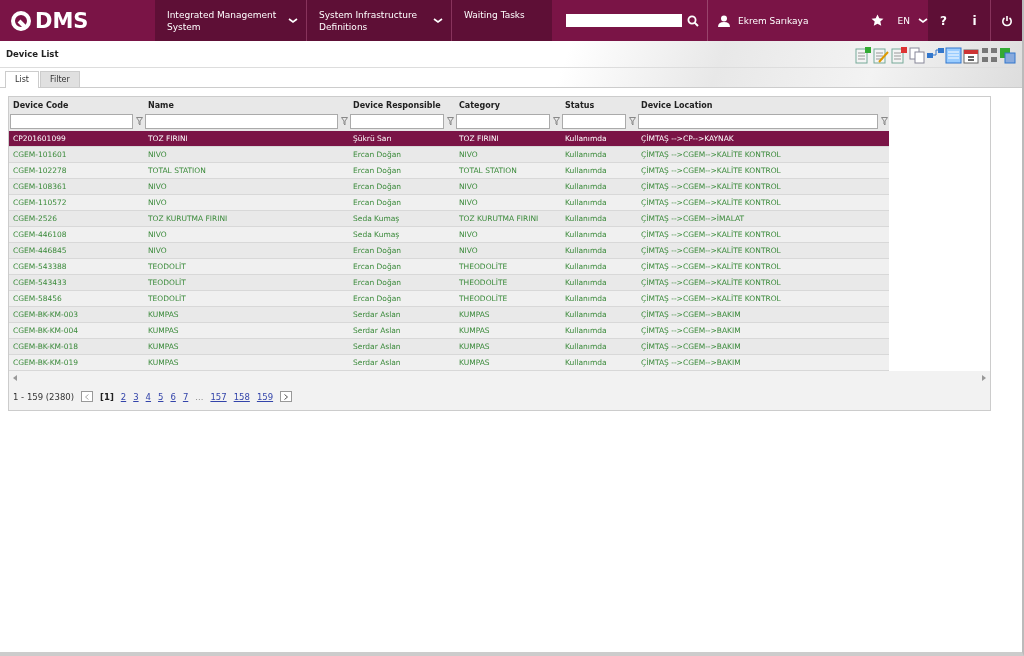 The width and height of the screenshot is (1024, 656). Describe the element at coordinates (15, 378) in the screenshot. I see `scroll-left-icon` at that location.